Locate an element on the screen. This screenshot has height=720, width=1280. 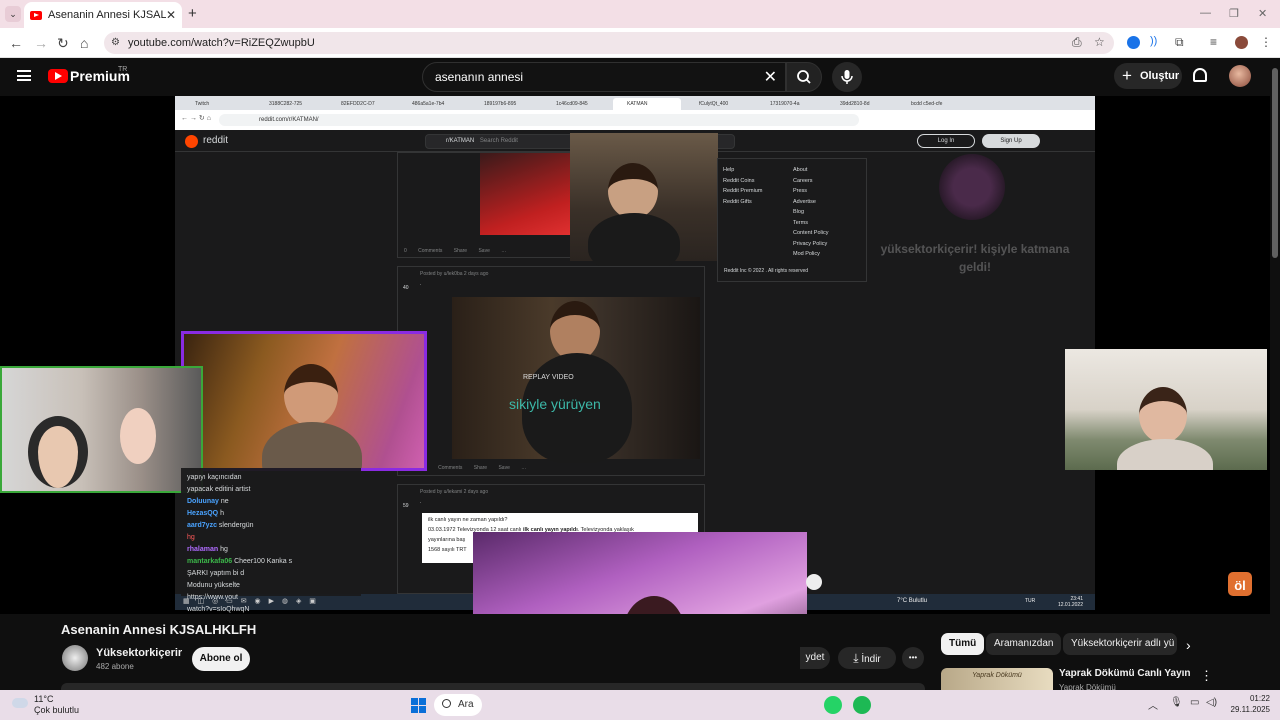
tab-list-button: ⌄ is located at coordinates (13, 14).